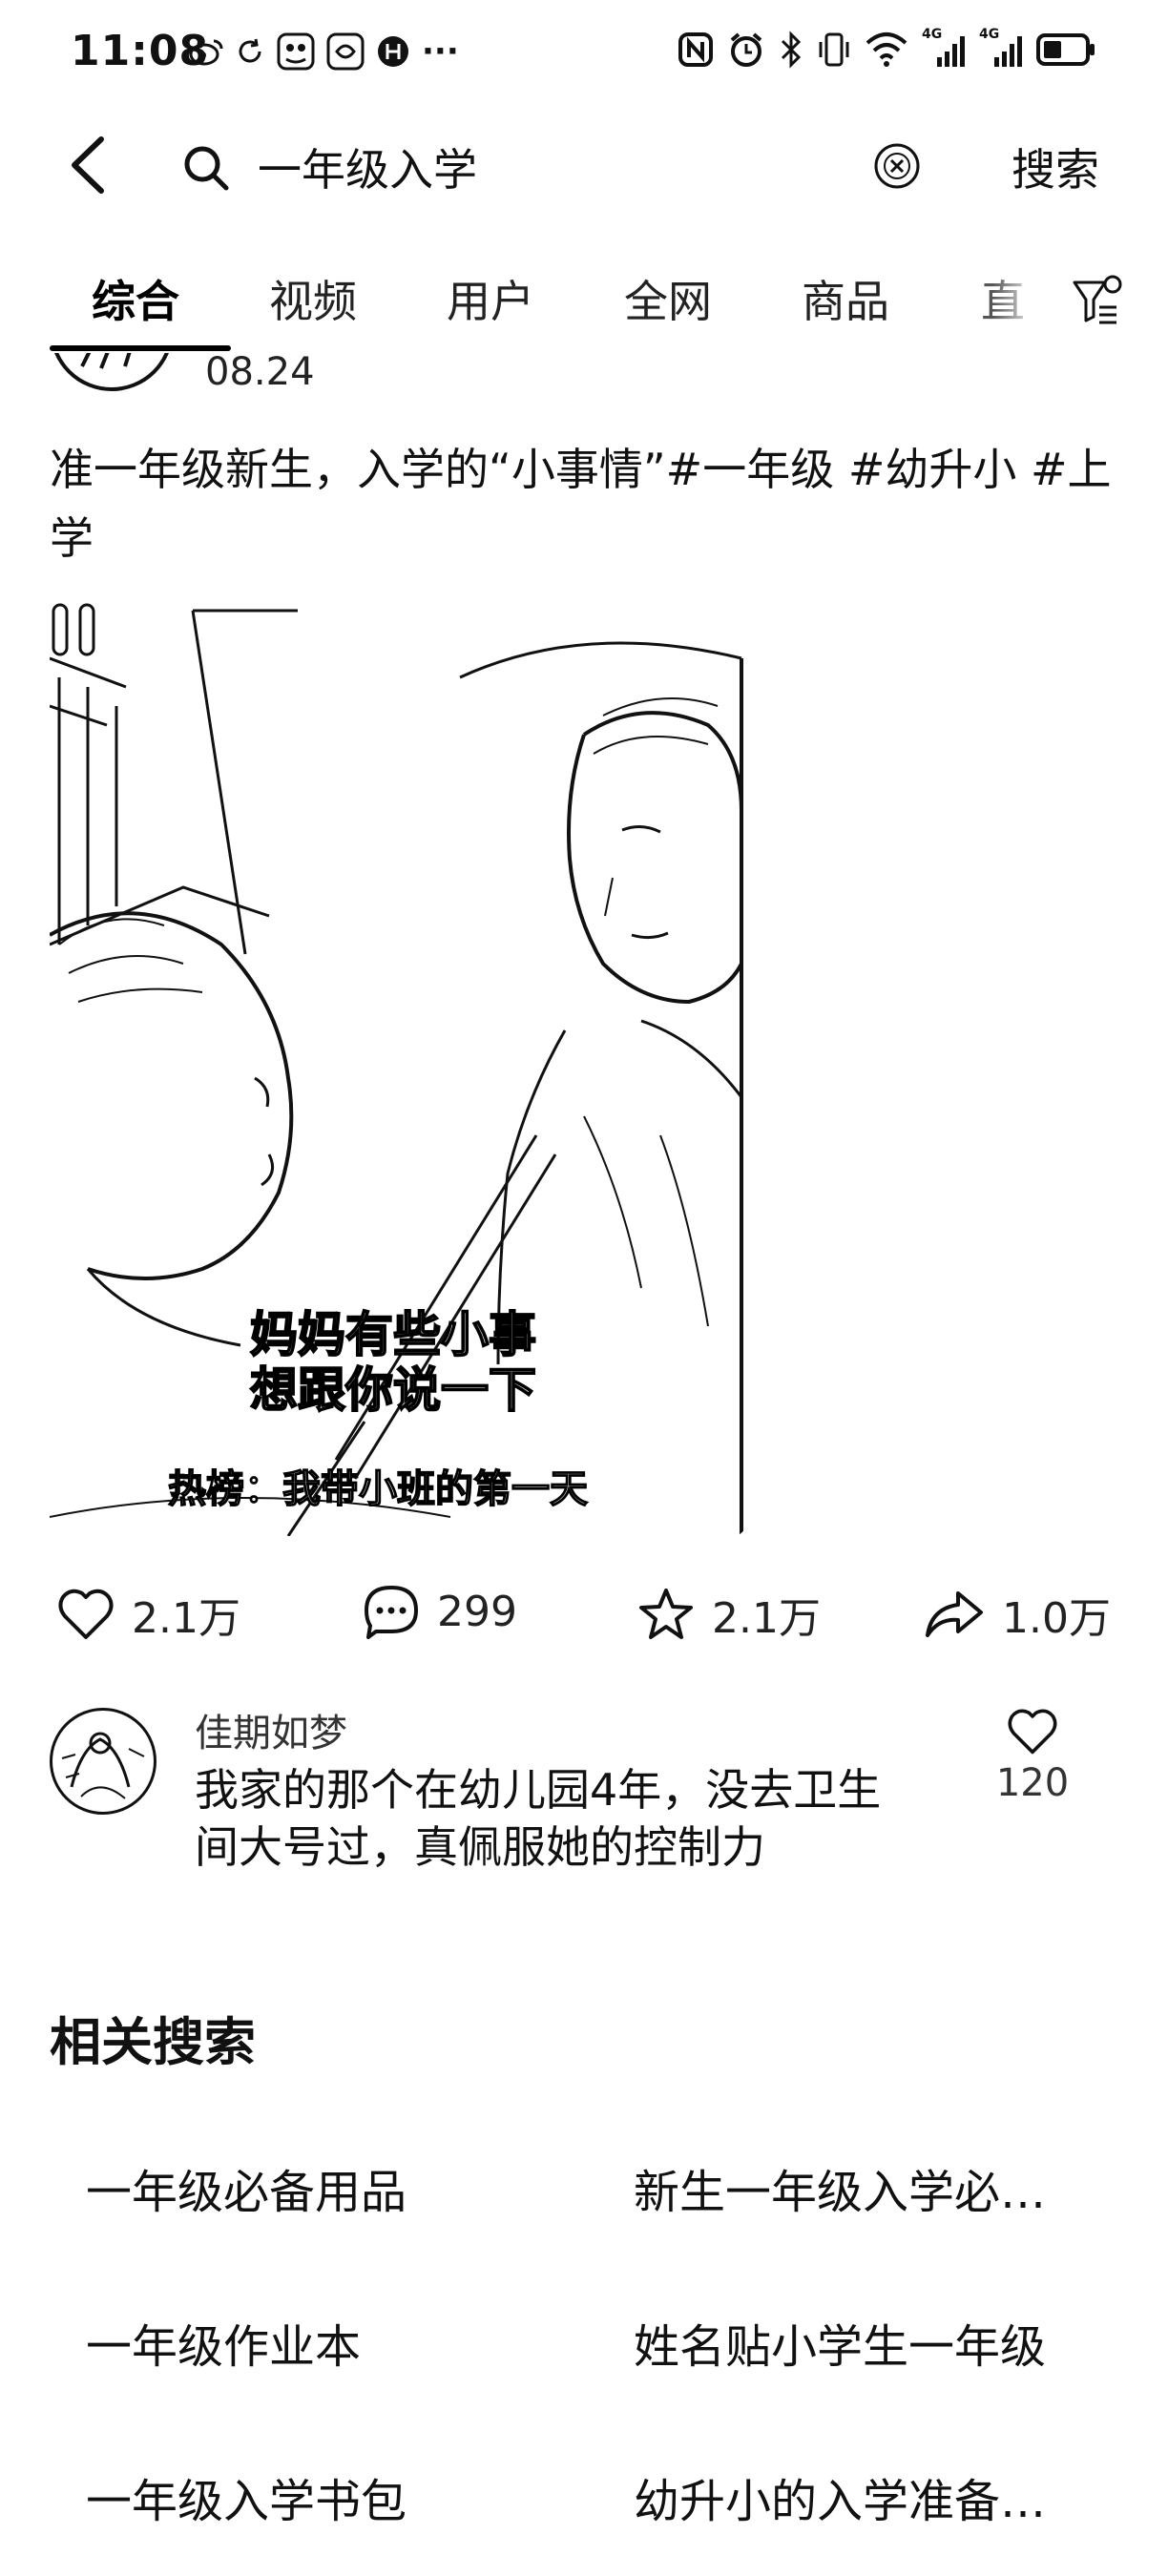  I want to click on post-author-avatar-clip, so click(116, 377).